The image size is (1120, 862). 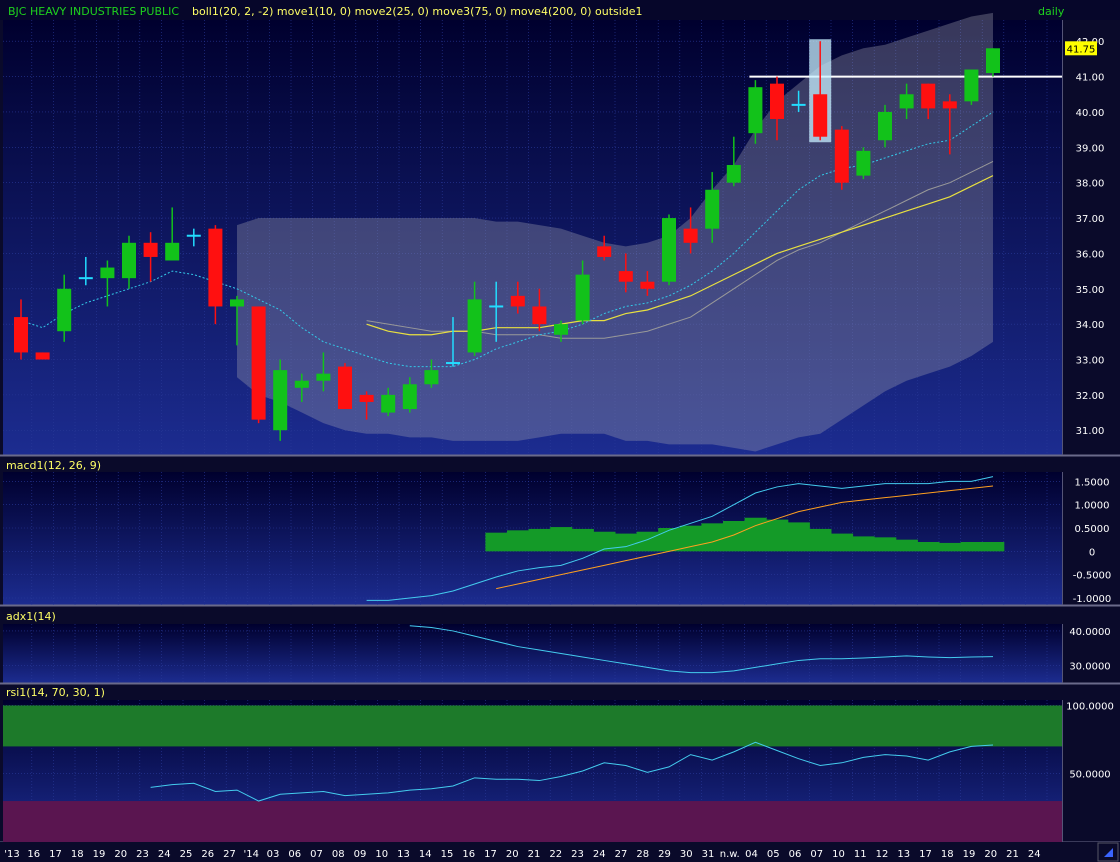 I want to click on time-tick-label: 14, so click(x=425, y=854).